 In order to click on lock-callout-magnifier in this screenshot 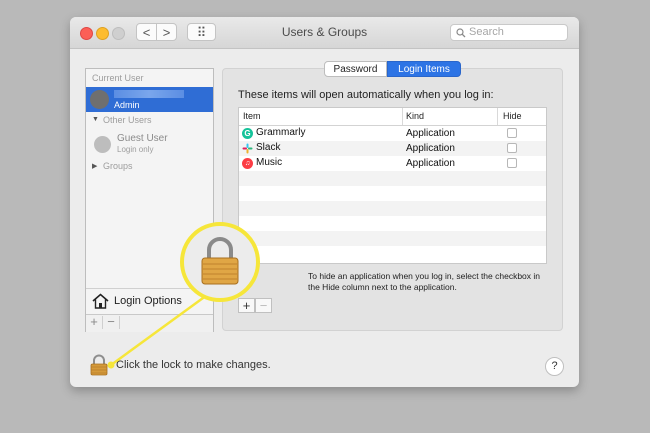, I will do `click(220, 262)`.